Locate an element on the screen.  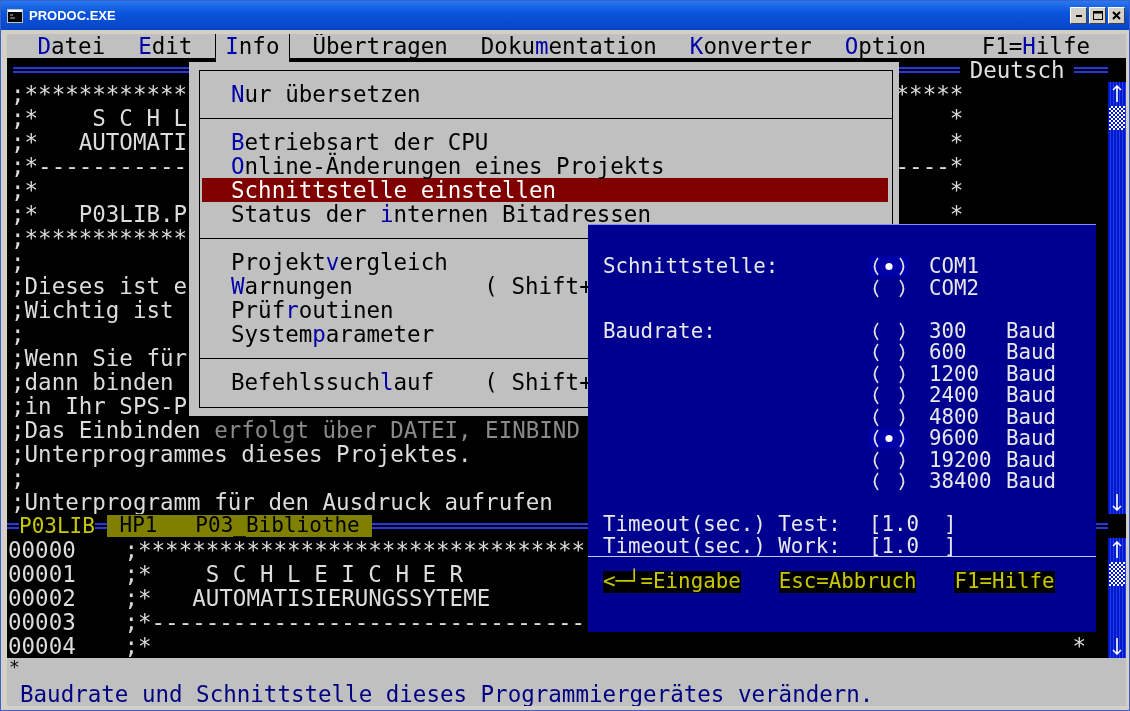
line-number: 00004 is located at coordinates (42, 646).